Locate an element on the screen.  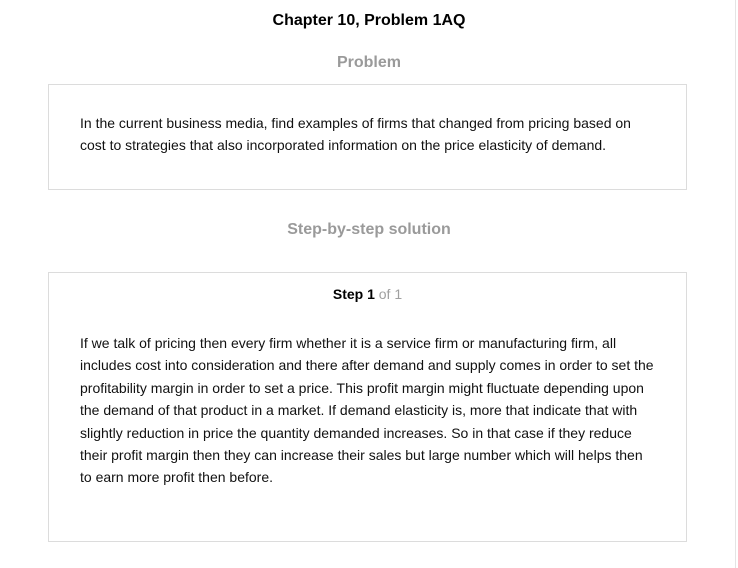
step-label: Step 1 is located at coordinates (353, 294).